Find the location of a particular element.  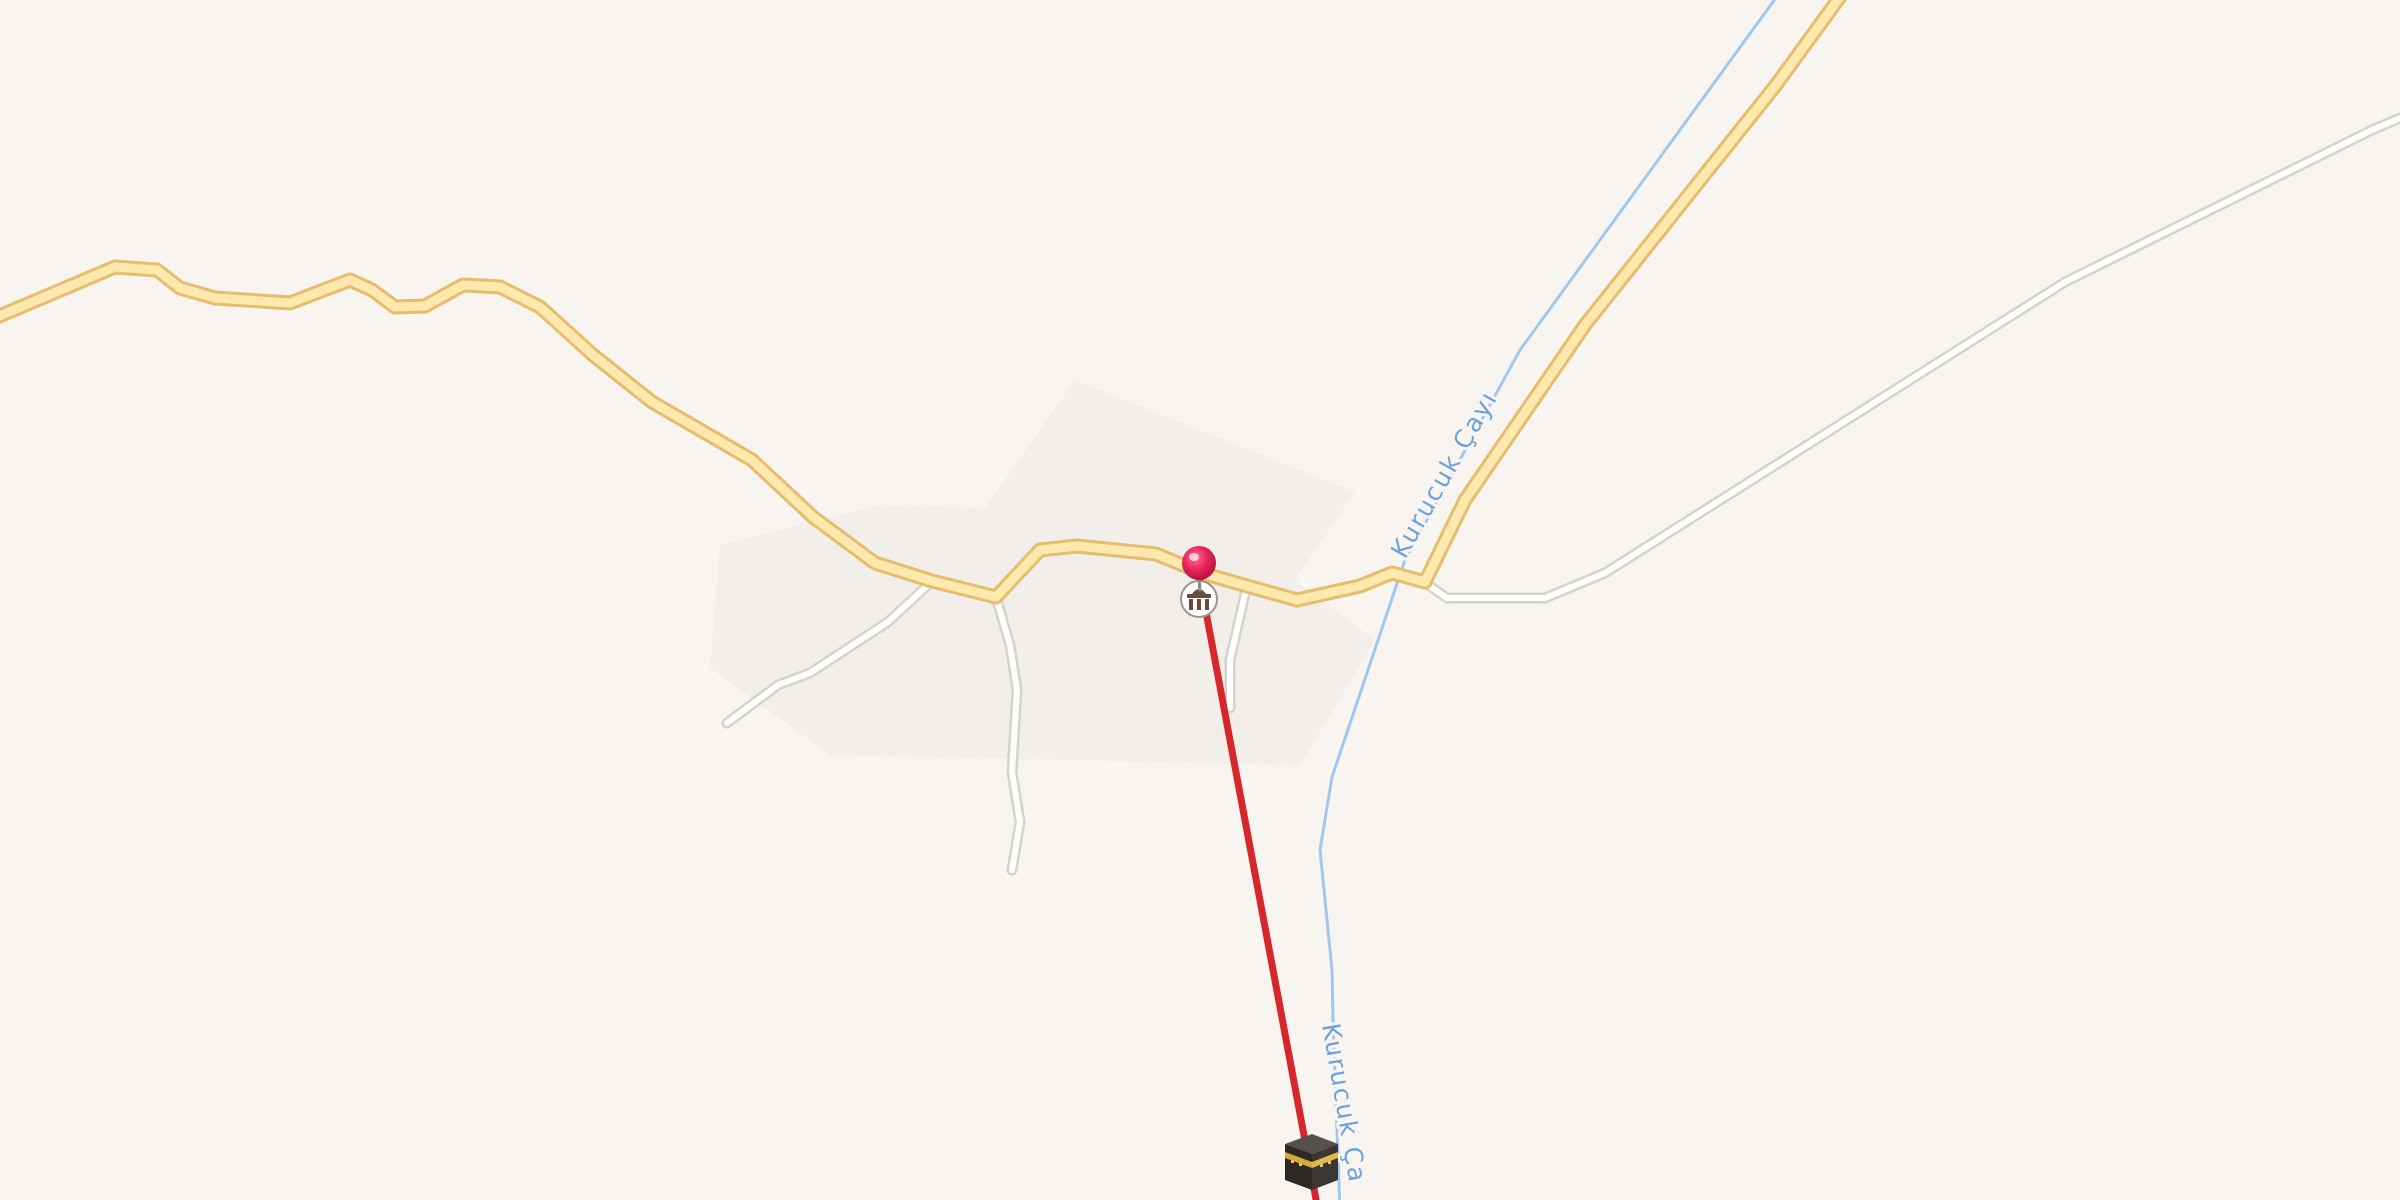

kaaba-marker is located at coordinates (1311, 1162).